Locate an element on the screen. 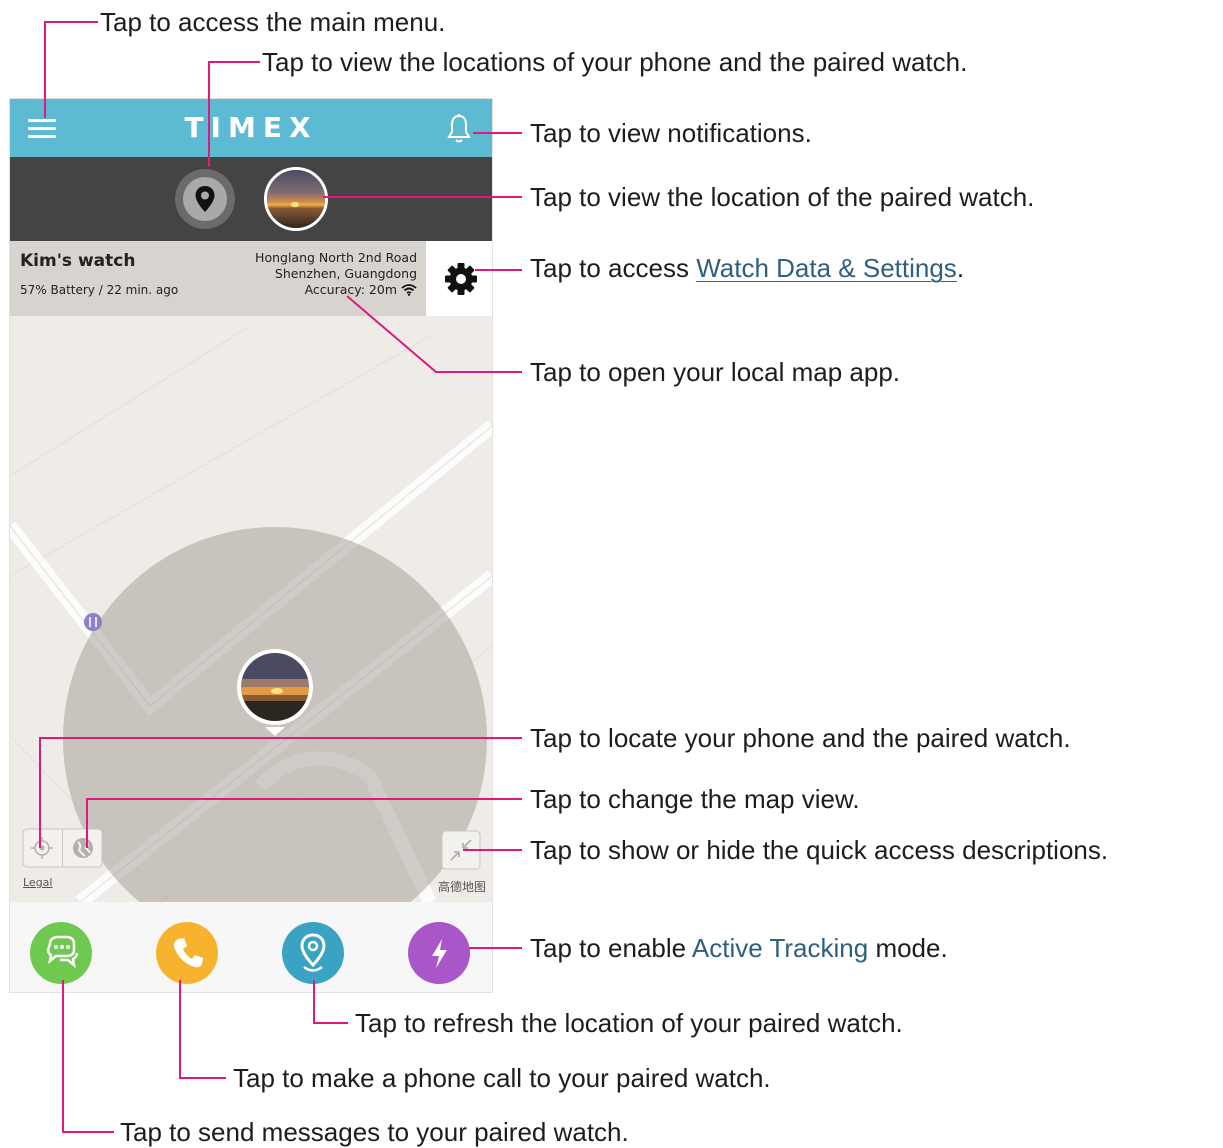  leader-refresh is located at coordinates (330, 1002).